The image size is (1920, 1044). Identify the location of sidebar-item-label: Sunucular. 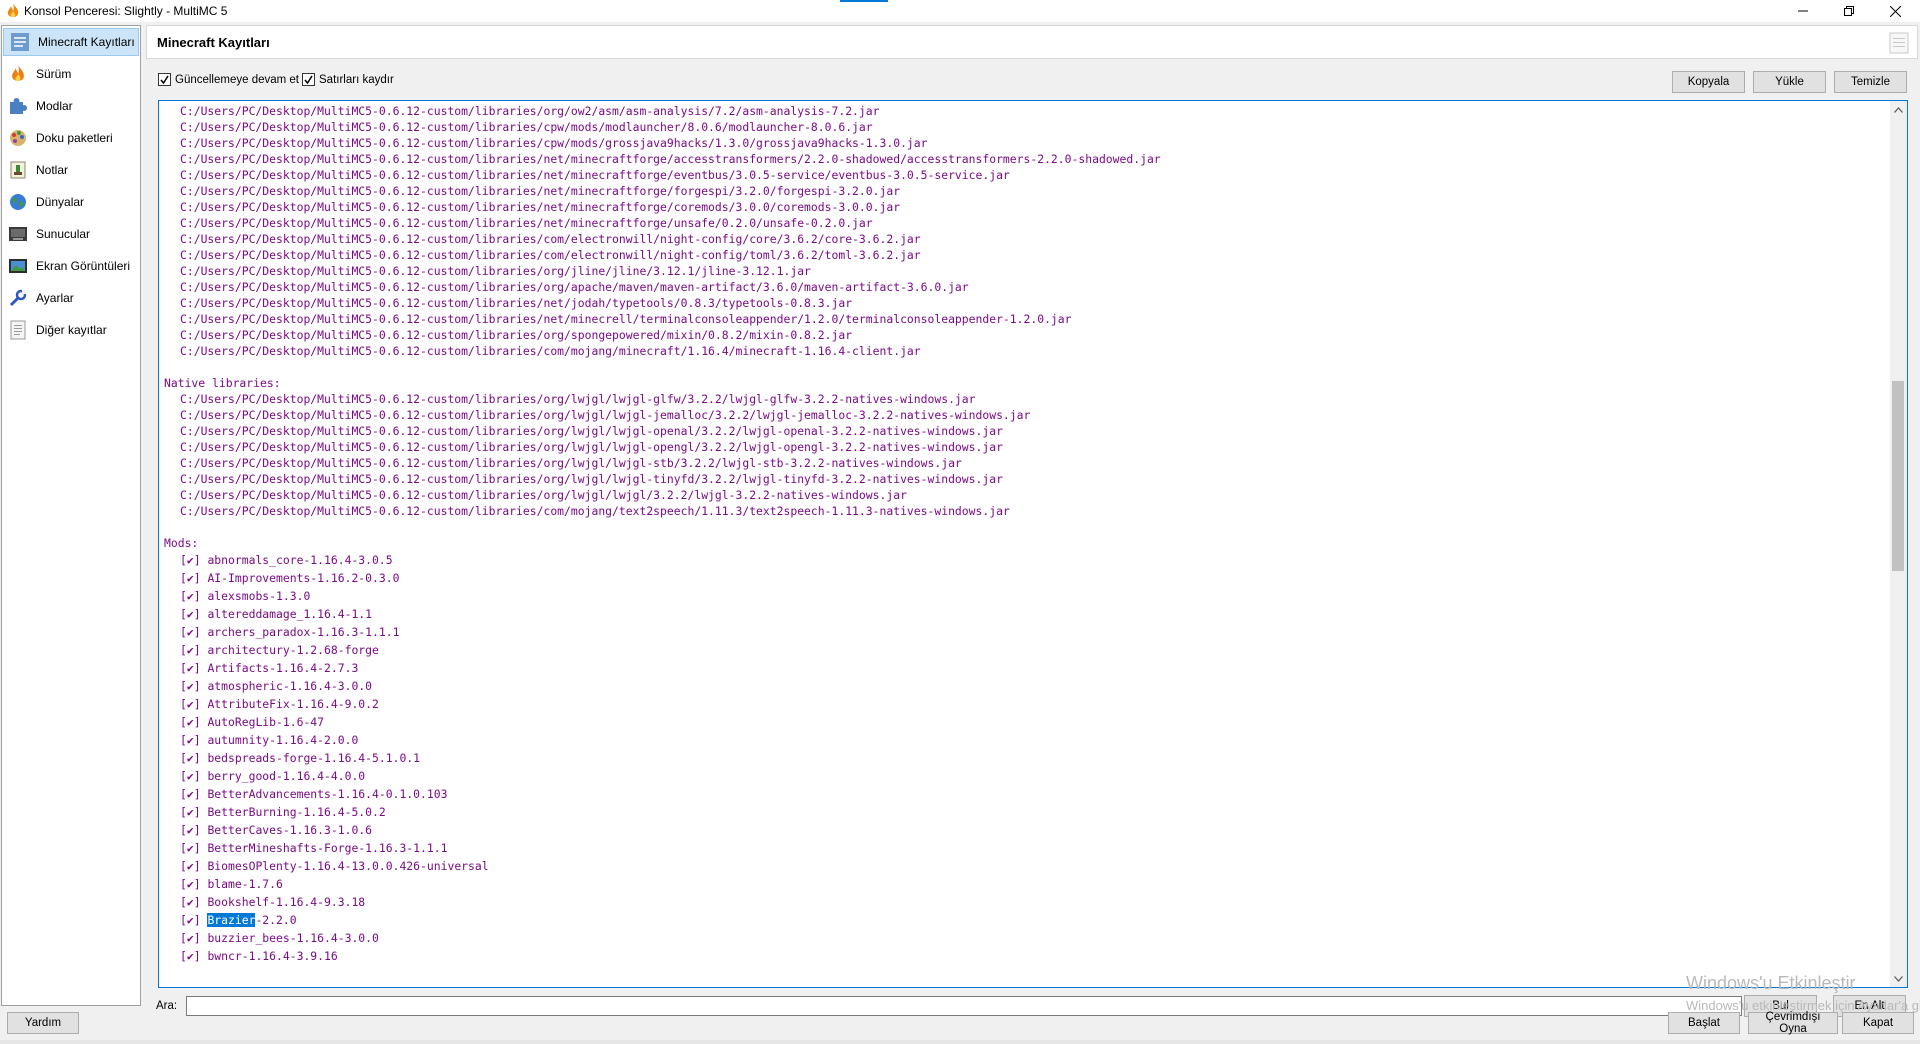
(63, 234).